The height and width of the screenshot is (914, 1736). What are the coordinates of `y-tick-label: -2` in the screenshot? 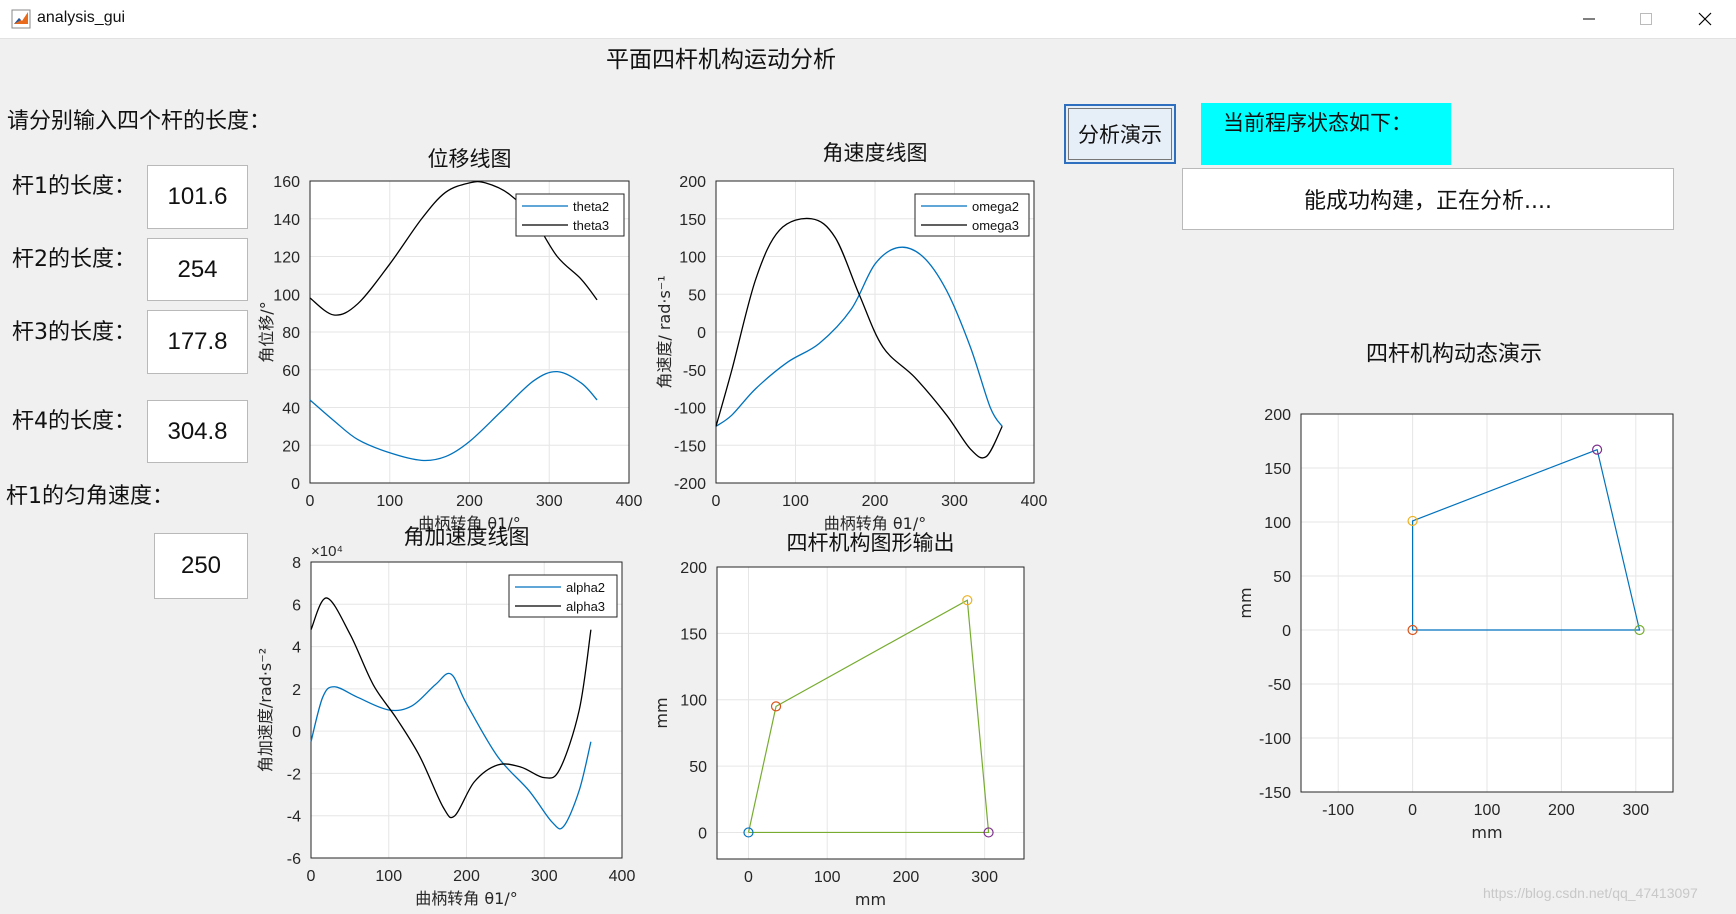 It's located at (294, 774).